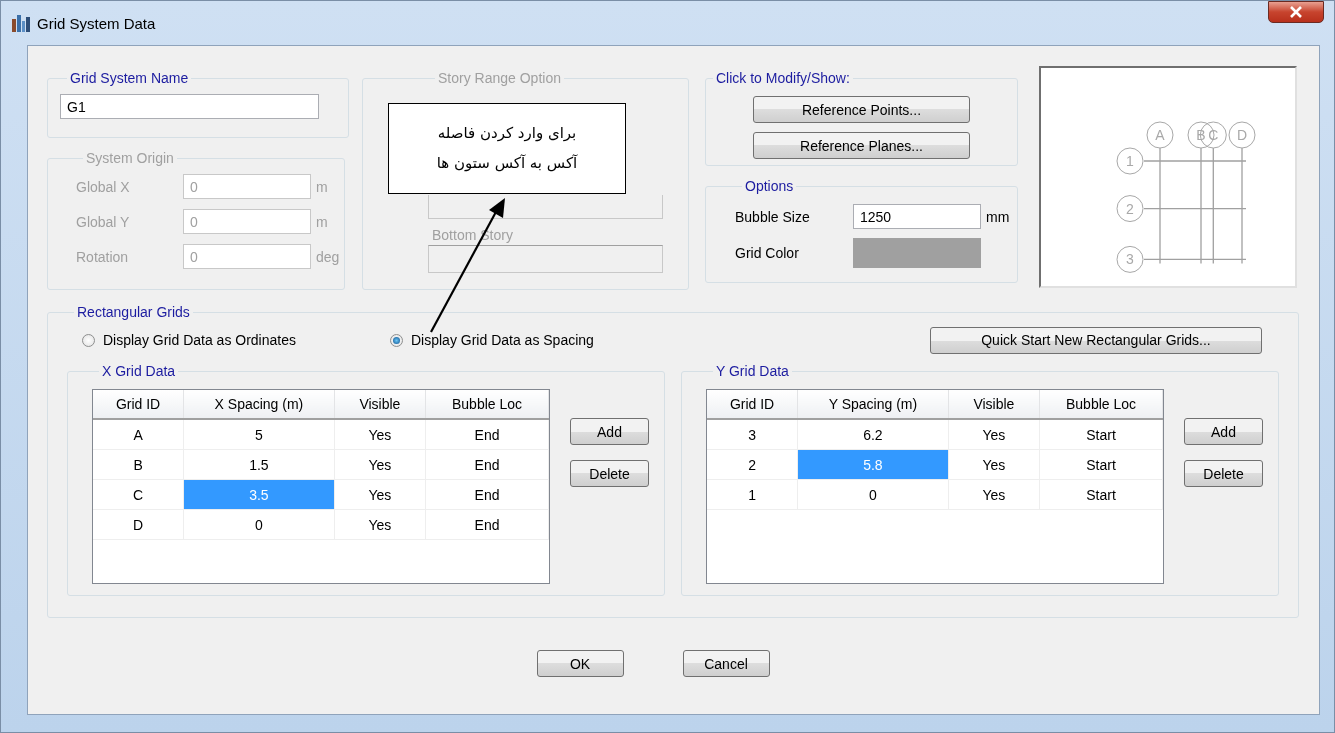  Describe the element at coordinates (917, 216) in the screenshot. I see `bubble-size-field: 1250` at that location.